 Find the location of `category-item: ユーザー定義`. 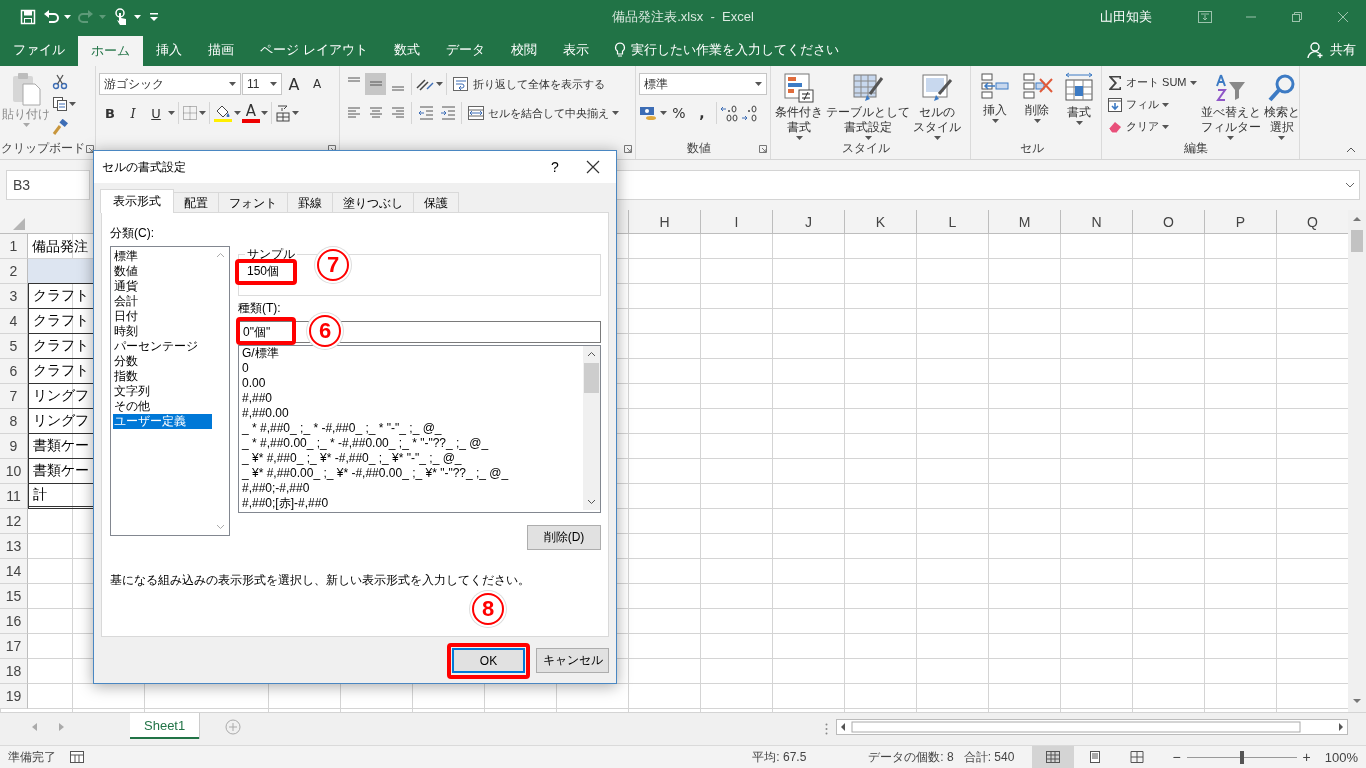

category-item: ユーザー定義 is located at coordinates (162, 421).